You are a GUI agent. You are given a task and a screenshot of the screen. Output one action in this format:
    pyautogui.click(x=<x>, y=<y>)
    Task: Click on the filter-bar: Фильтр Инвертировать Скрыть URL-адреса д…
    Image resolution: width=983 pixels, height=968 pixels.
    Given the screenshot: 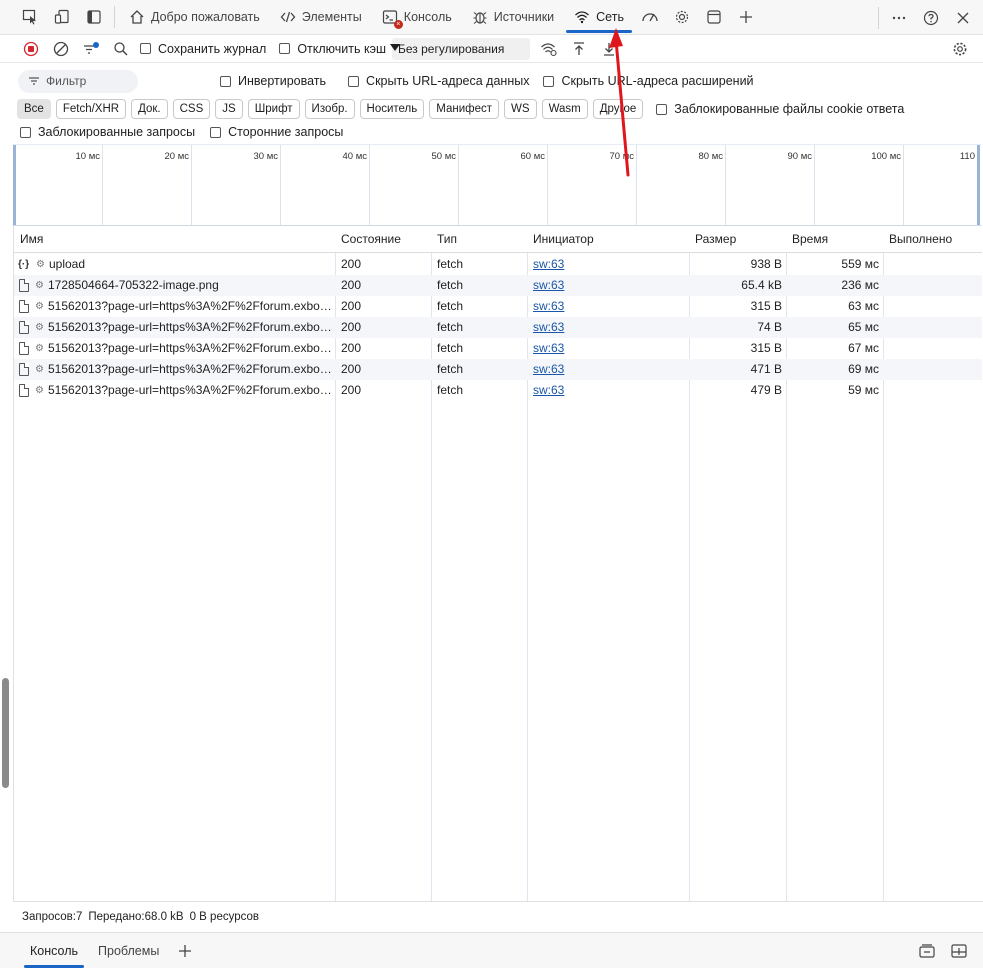 What is the action you would take?
    pyautogui.click(x=491, y=81)
    